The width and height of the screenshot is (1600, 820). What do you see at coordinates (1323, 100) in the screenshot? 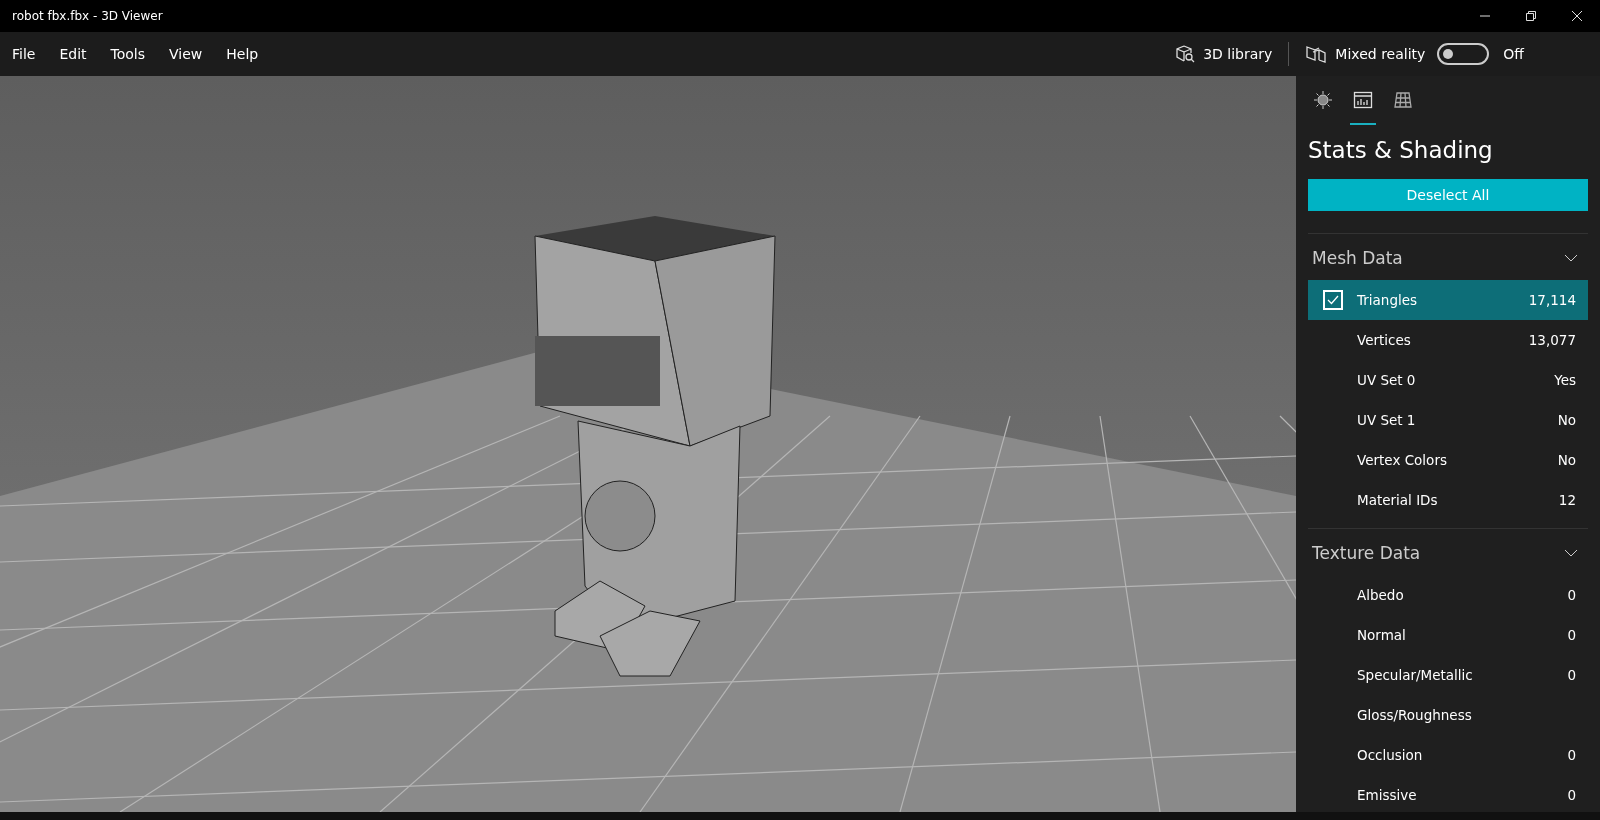
I see `sun-icon` at bounding box center [1323, 100].